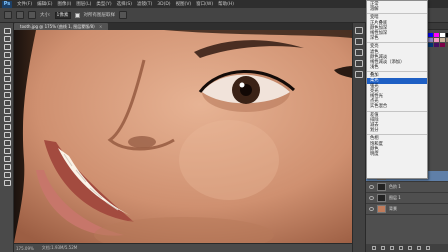 The image size is (448, 252). Describe the element at coordinates (183, 247) in the screenshot. I see `status-bar: 175.09% 文档:1.93M/5.52M` at that location.